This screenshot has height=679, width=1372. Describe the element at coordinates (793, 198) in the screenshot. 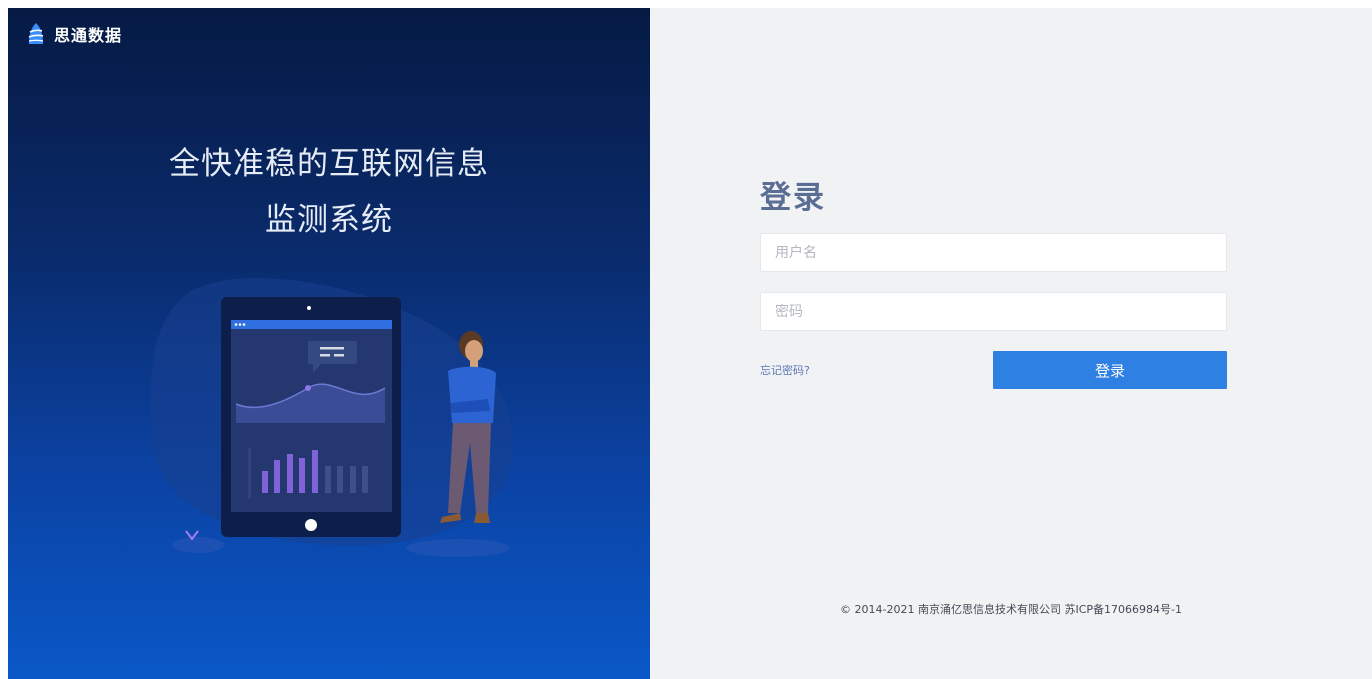

I see `login-title: 登录` at that location.